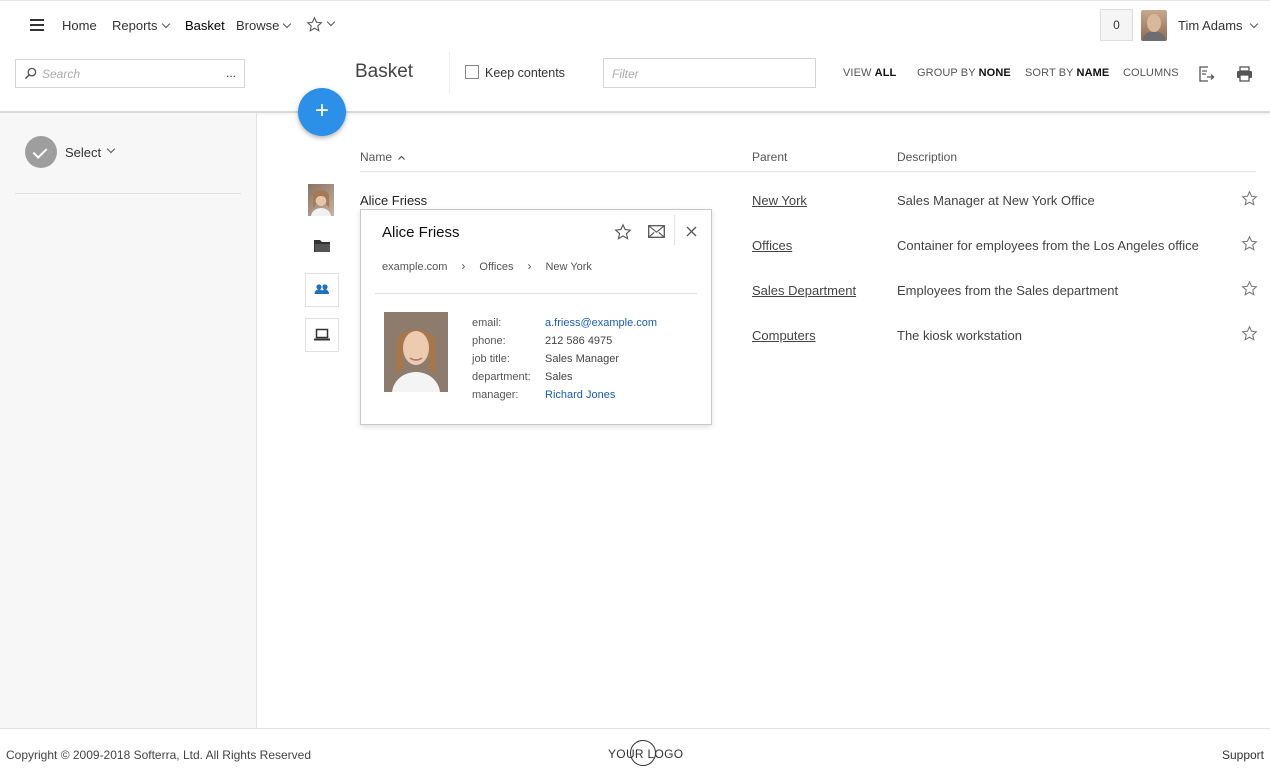 Image resolution: width=1270 pixels, height=780 pixels. I want to click on group-value: NONE, so click(994, 73).